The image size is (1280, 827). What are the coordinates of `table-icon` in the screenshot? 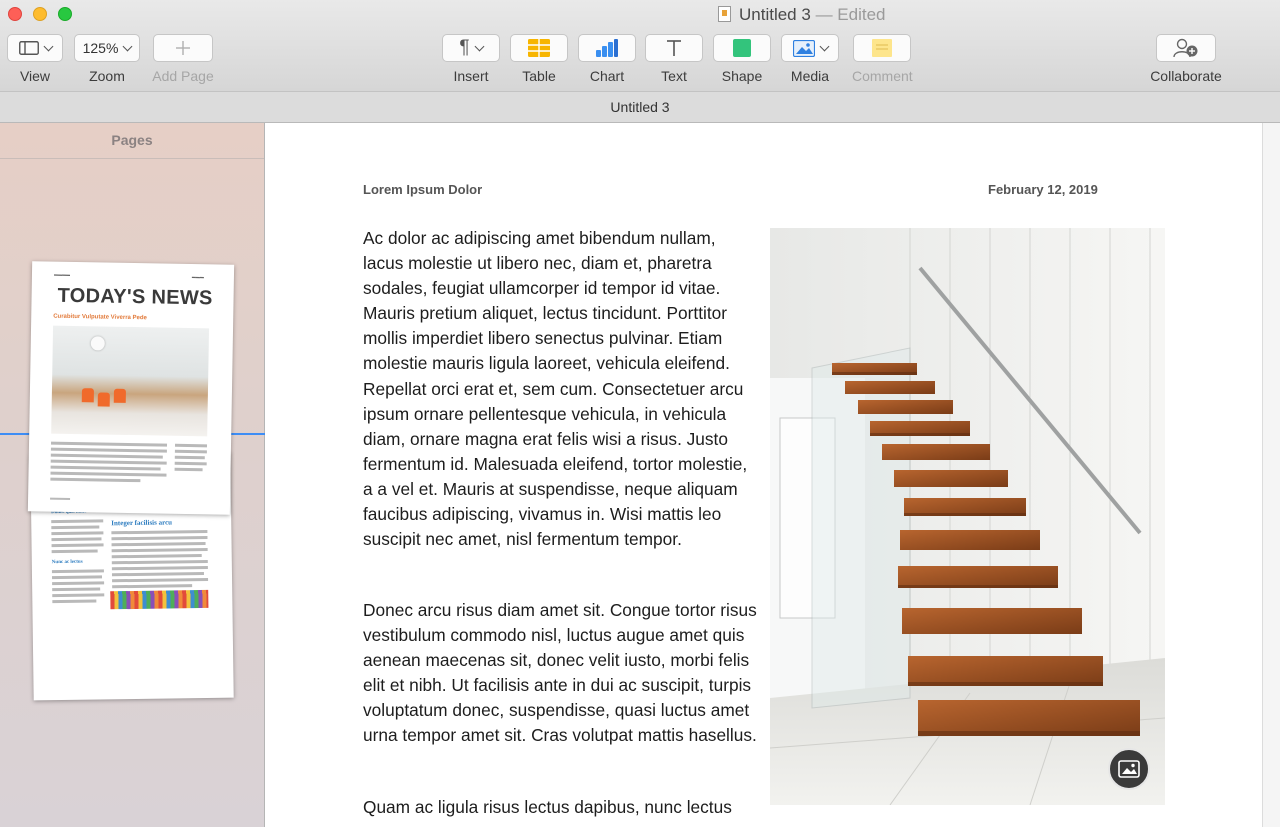 It's located at (539, 48).